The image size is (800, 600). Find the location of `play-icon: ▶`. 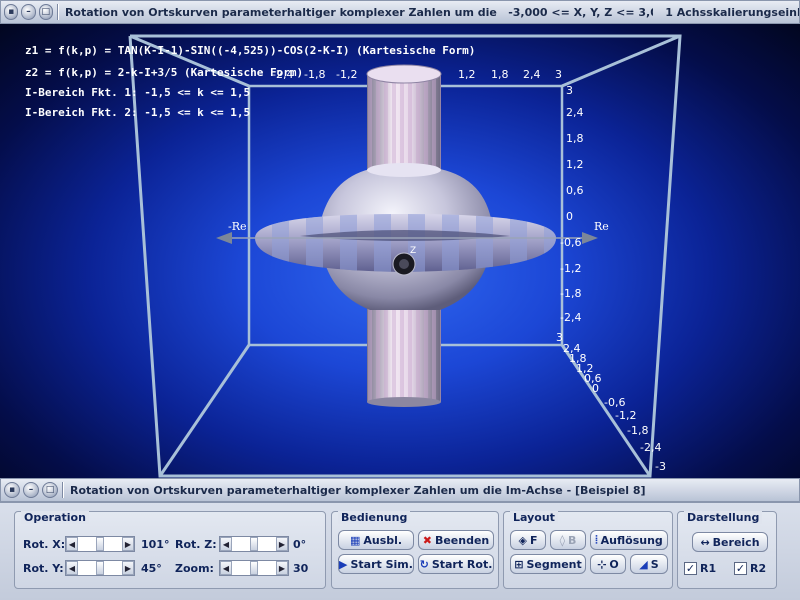

play-icon: ▶ is located at coordinates (343, 564).